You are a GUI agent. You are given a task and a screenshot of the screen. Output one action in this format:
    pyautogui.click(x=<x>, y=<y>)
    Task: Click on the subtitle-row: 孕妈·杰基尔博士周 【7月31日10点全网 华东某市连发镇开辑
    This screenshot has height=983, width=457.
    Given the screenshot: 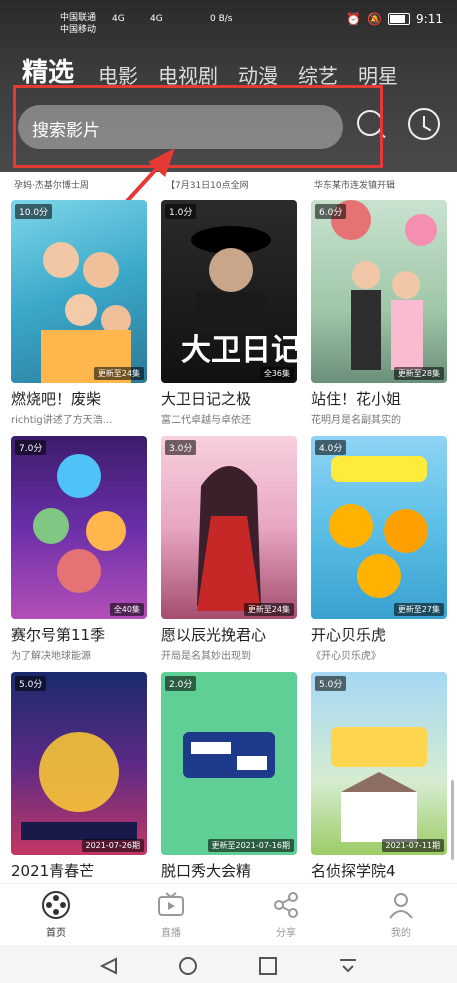 What is the action you would take?
    pyautogui.click(x=228, y=184)
    